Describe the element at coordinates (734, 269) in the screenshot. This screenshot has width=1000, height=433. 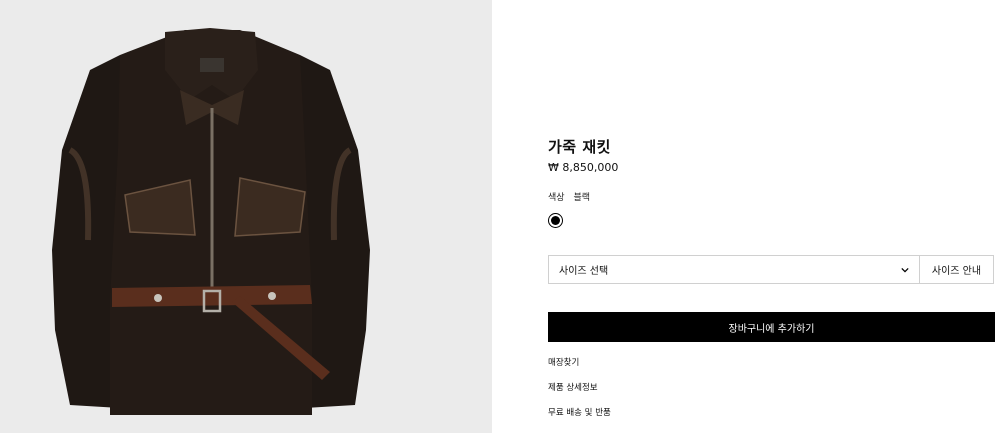
I see `size-select-dropdown: 사이즈 선택` at that location.